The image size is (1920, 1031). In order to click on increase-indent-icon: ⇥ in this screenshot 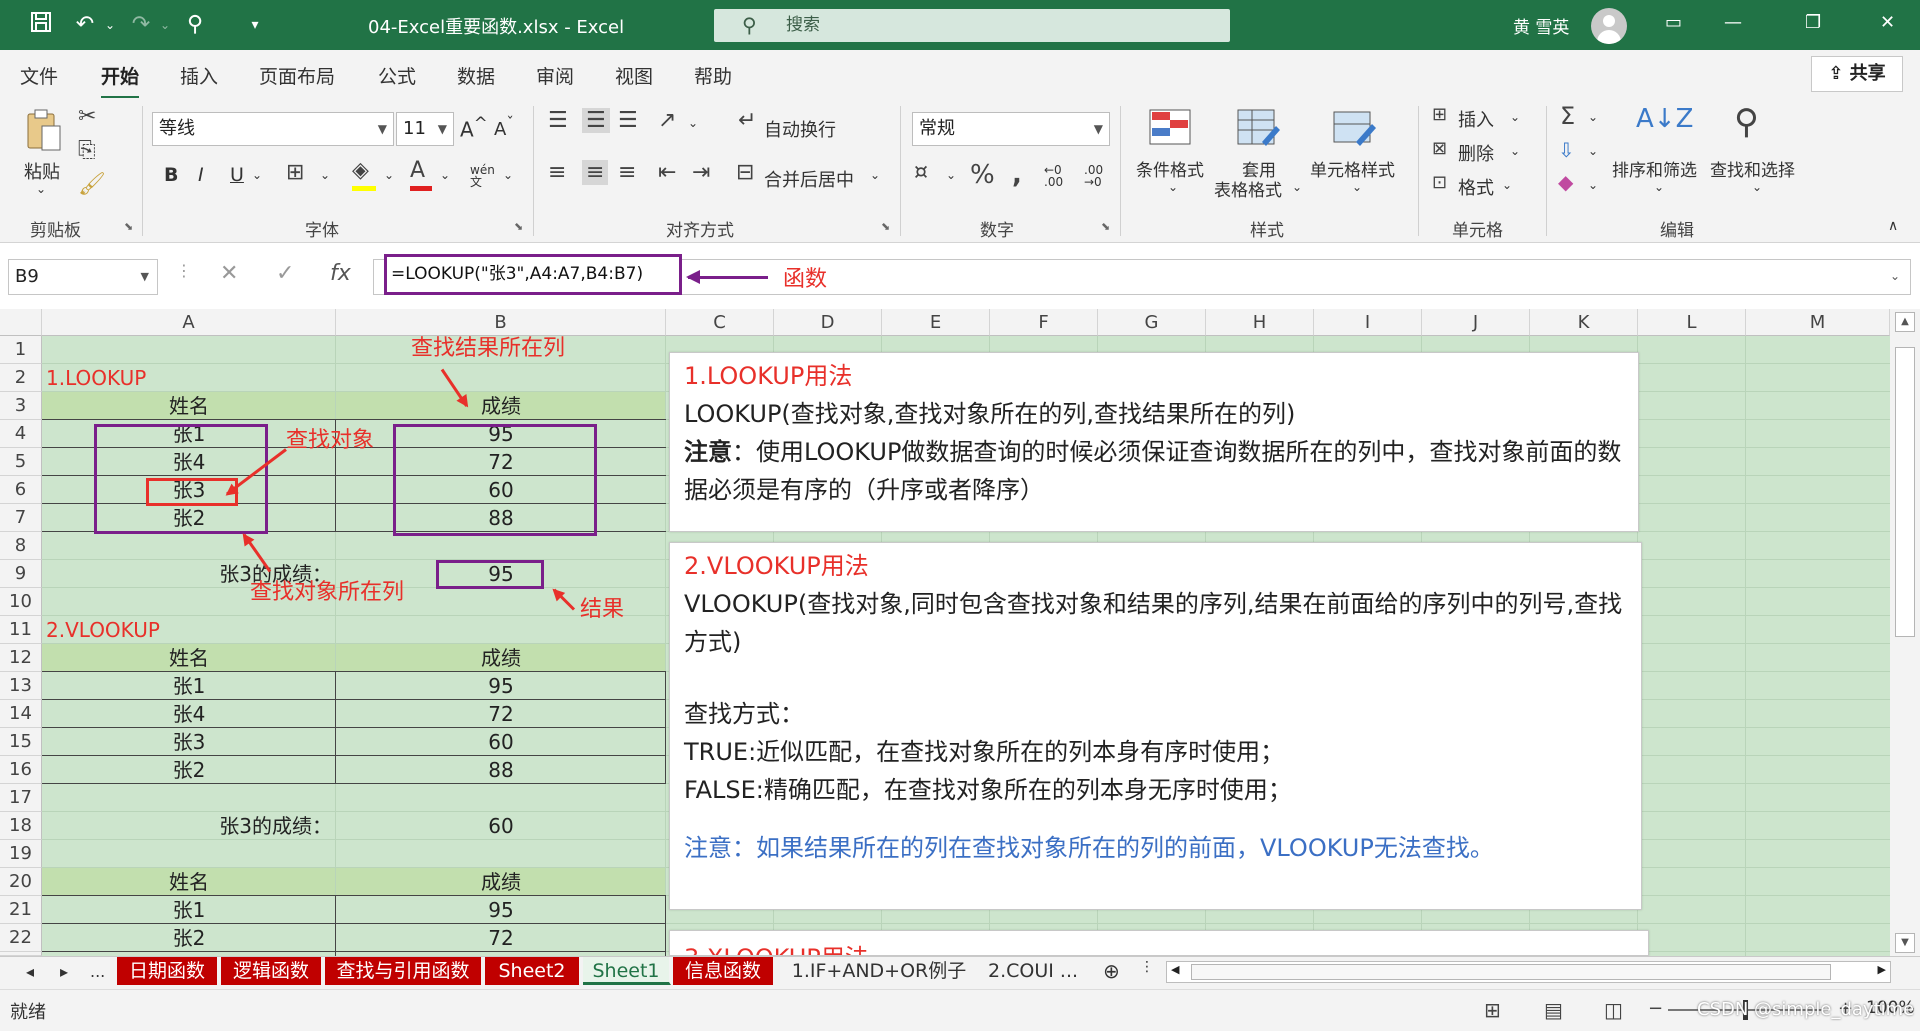, I will do `click(701, 172)`.